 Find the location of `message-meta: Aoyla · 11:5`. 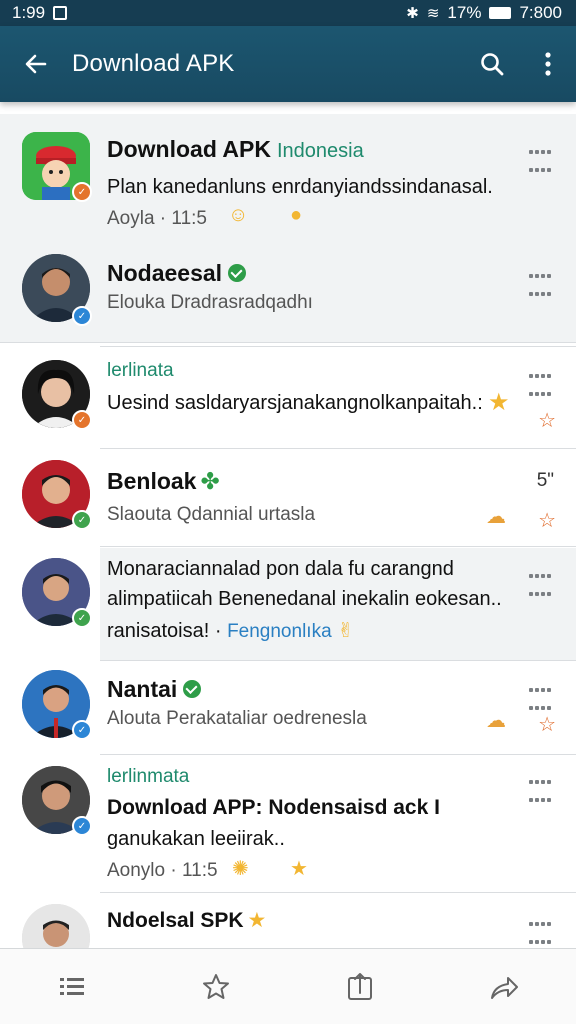

message-meta: Aoyla · 11:5 is located at coordinates (157, 218).